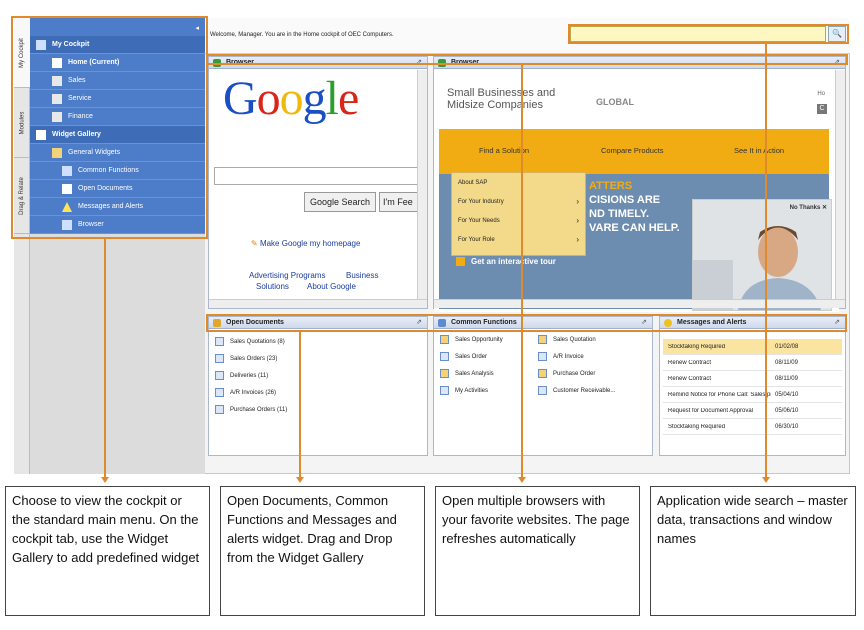 The width and height of the screenshot is (864, 630). I want to click on alert-row: Stocktaking Required 06/30/10, so click(752, 427).